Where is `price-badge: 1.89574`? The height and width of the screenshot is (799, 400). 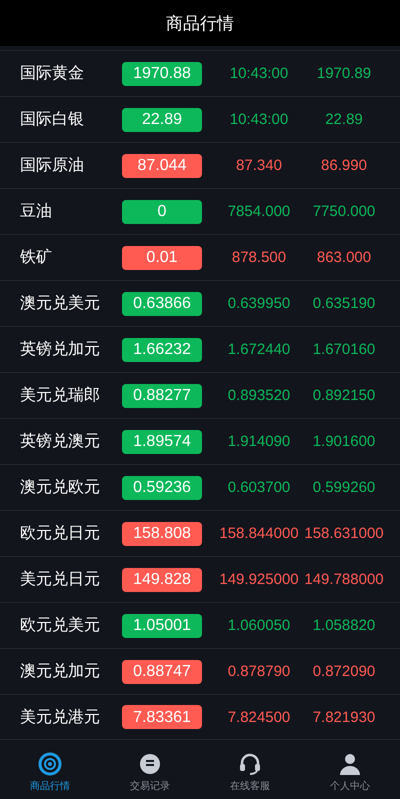
price-badge: 1.89574 is located at coordinates (162, 442).